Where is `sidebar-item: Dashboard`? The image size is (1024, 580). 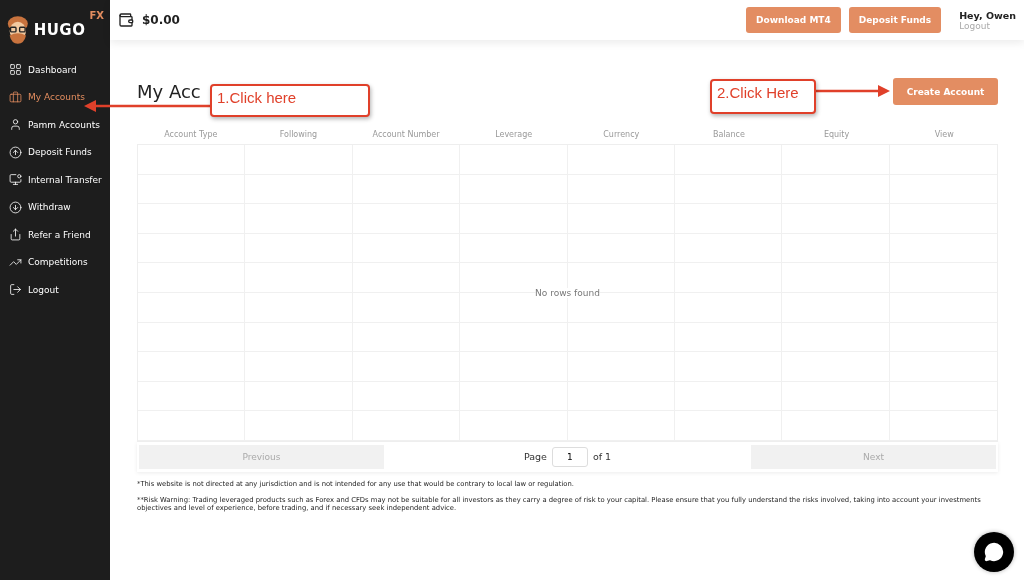
sidebar-item: Dashboard is located at coordinates (55, 70).